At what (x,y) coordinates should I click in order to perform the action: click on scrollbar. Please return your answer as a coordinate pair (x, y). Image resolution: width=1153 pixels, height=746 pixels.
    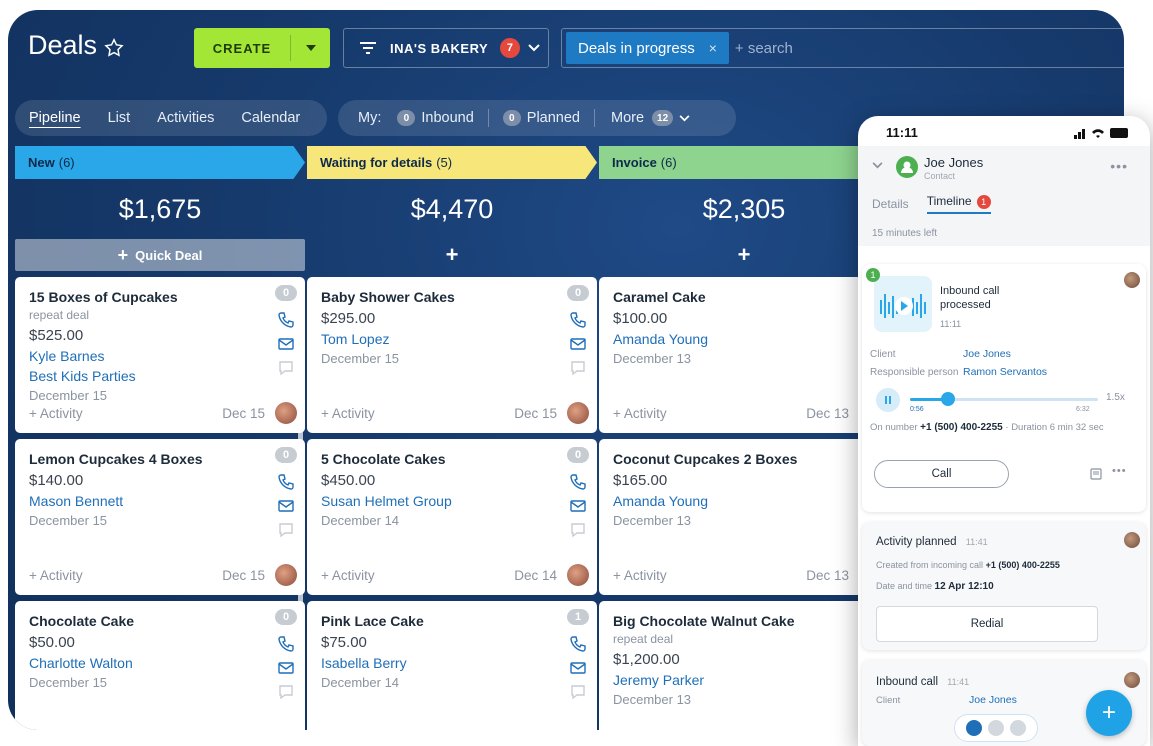
    Looking at the image, I should click on (300, 476).